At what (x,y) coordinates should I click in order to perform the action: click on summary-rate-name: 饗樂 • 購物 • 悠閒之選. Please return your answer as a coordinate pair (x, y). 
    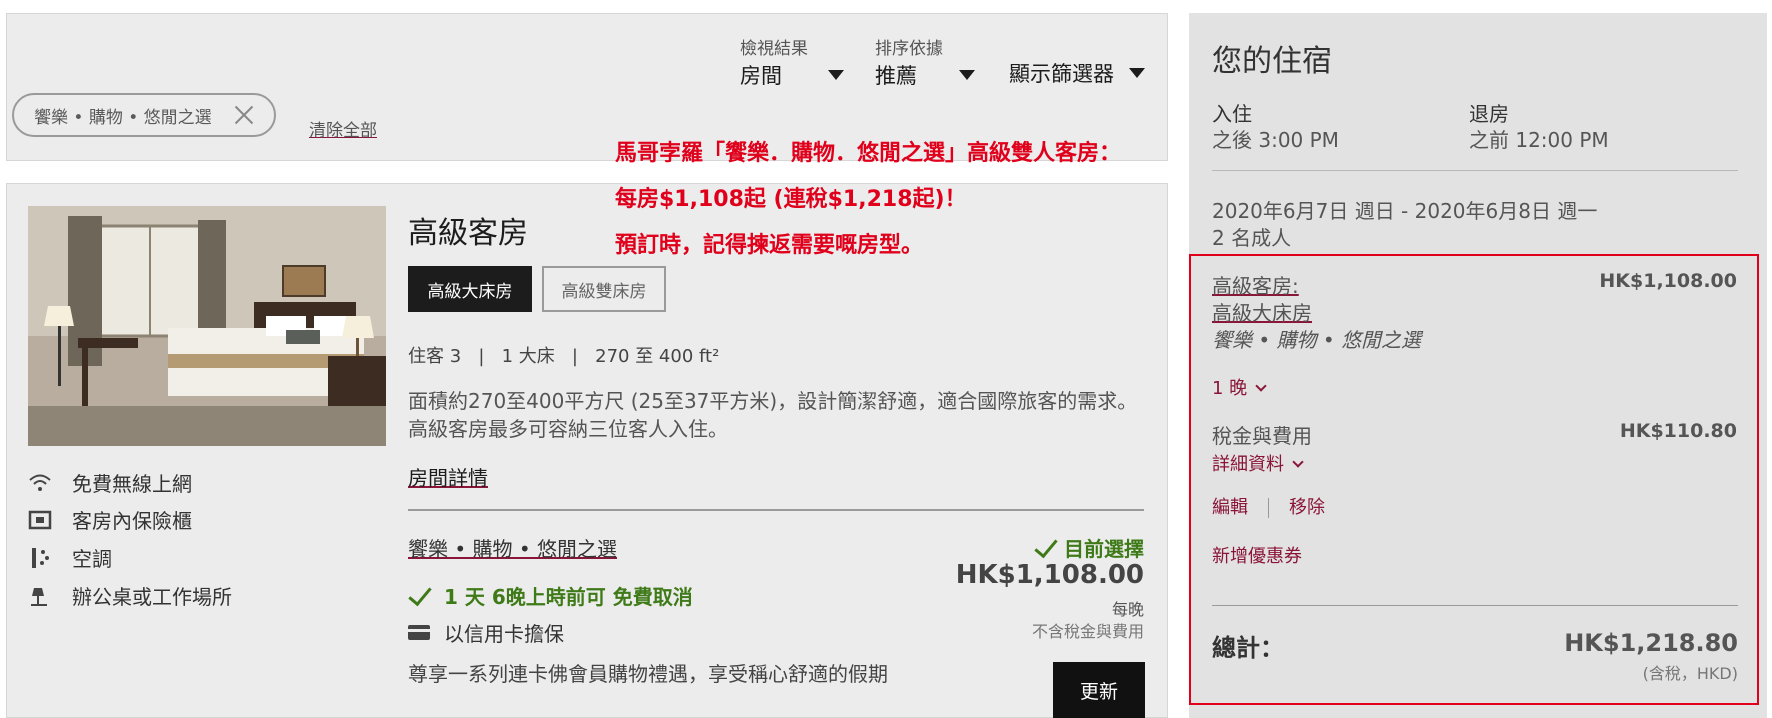
    Looking at the image, I should click on (1317, 340).